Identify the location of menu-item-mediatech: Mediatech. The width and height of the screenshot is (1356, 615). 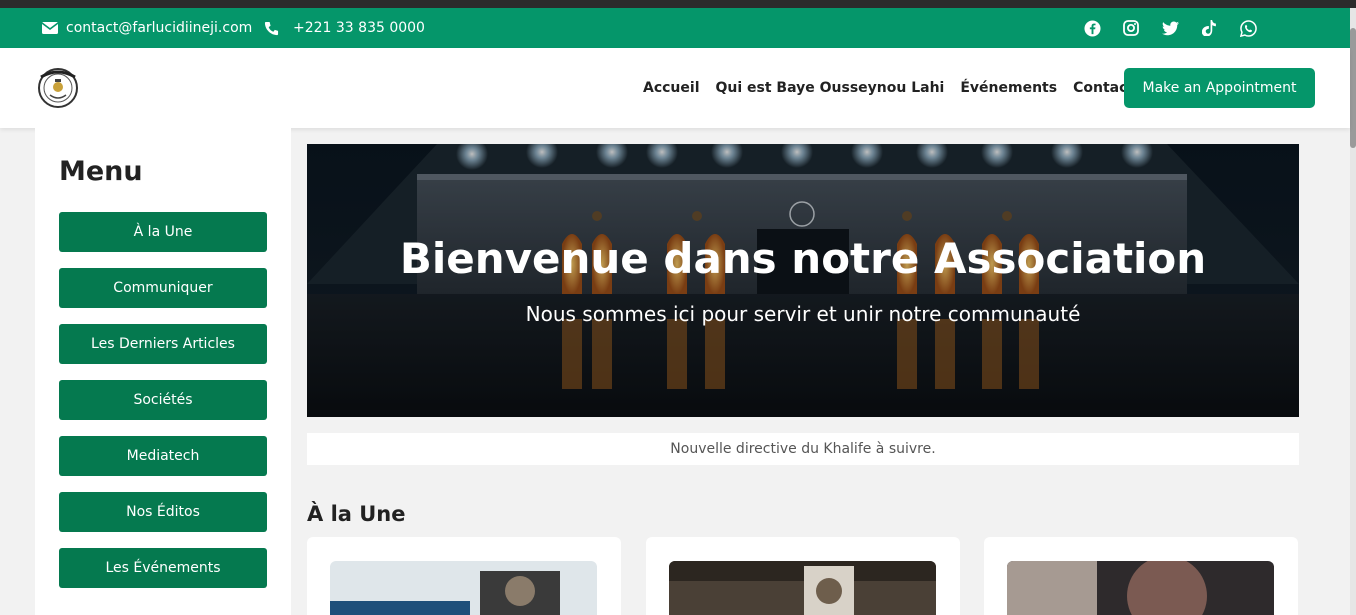
(163, 456).